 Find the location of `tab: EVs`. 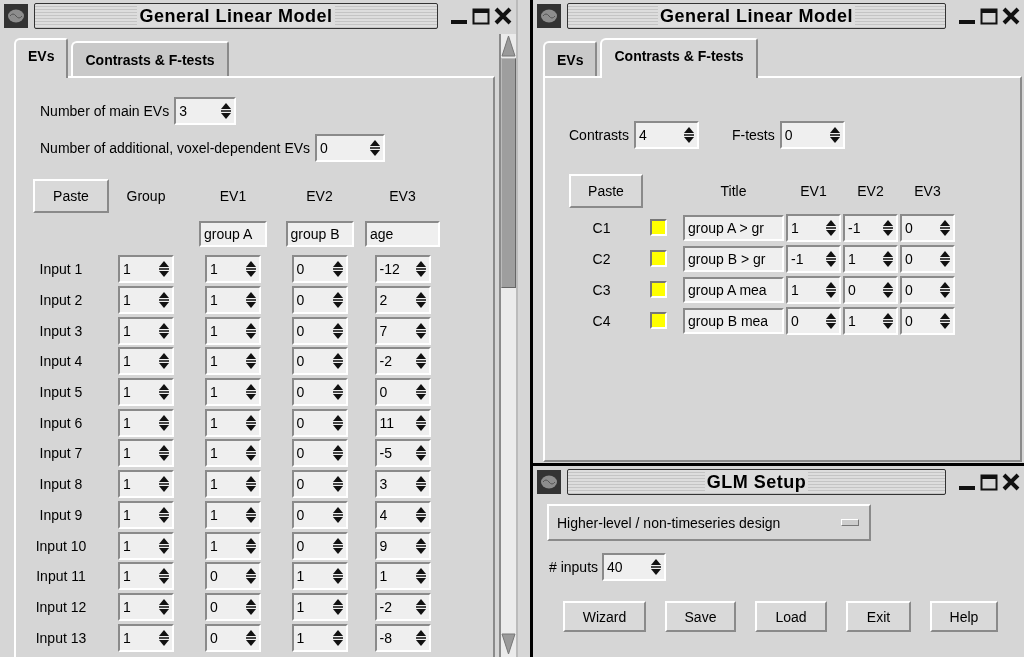

tab: EVs is located at coordinates (41, 58).